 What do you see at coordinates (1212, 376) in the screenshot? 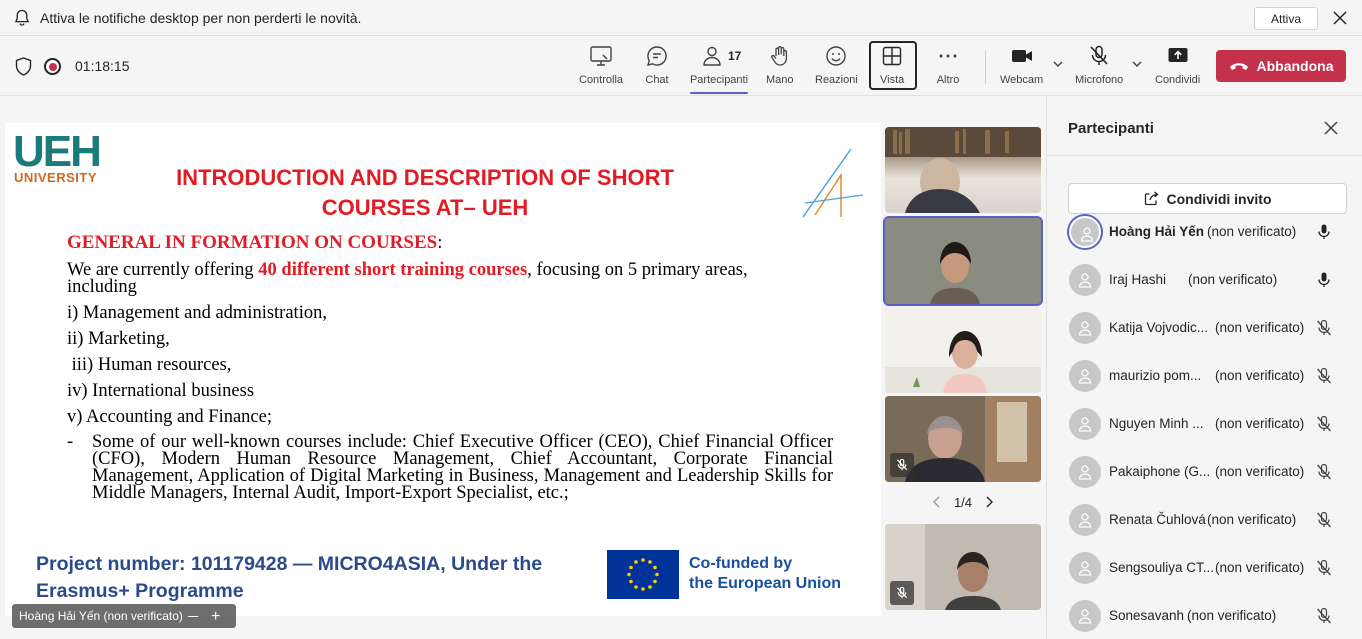
I see `participant-row: maurizio pom... (non verificato)` at bounding box center [1212, 376].